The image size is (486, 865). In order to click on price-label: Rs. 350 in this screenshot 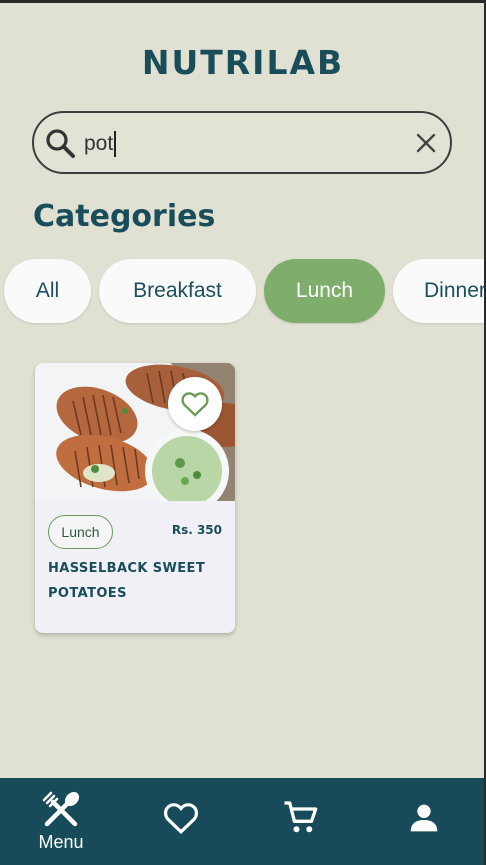, I will do `click(196, 530)`.